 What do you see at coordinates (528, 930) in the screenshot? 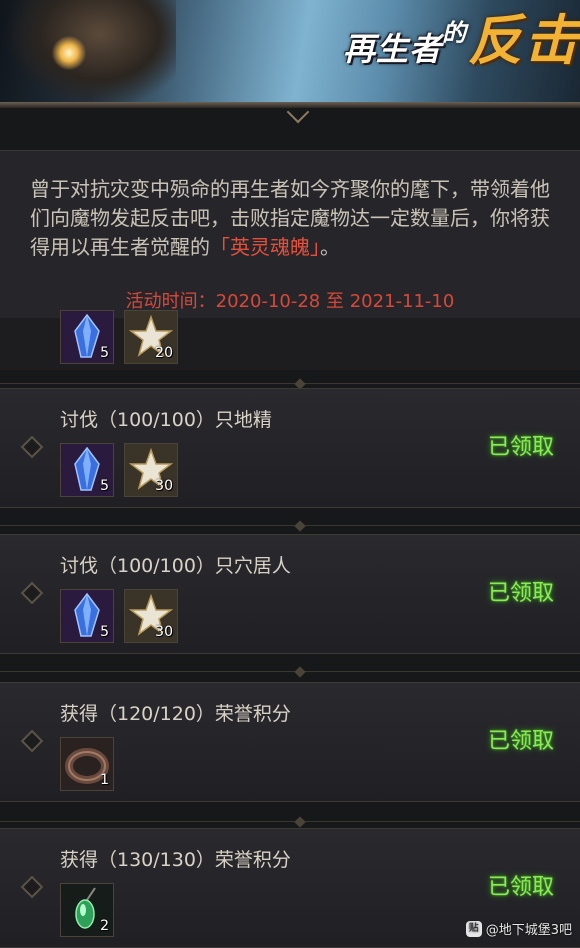
I see `watermark-text: @地下城堡3吧` at bounding box center [528, 930].